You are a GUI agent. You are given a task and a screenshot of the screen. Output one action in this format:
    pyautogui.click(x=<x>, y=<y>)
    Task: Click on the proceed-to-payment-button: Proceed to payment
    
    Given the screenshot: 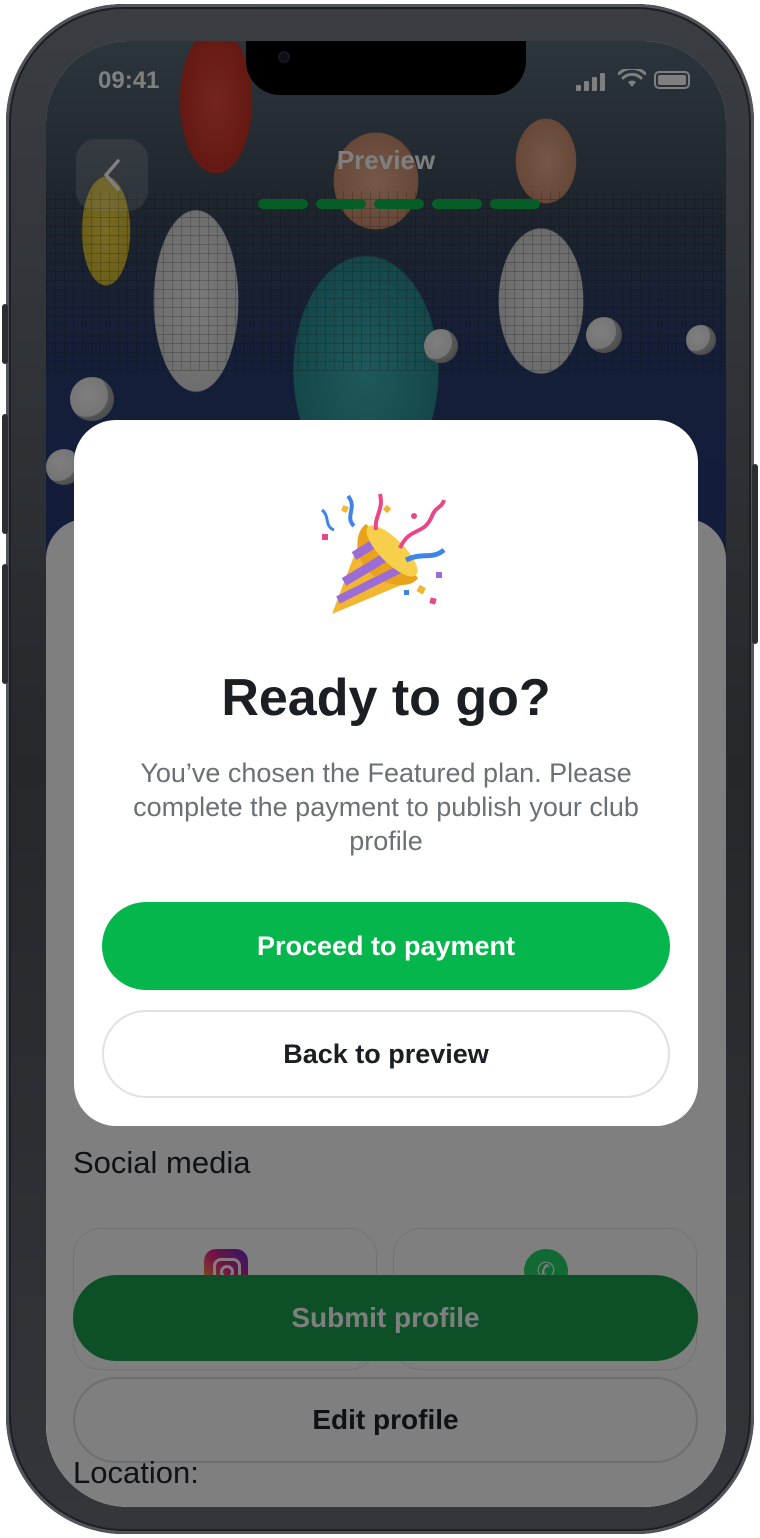 What is the action you would take?
    pyautogui.click(x=386, y=946)
    